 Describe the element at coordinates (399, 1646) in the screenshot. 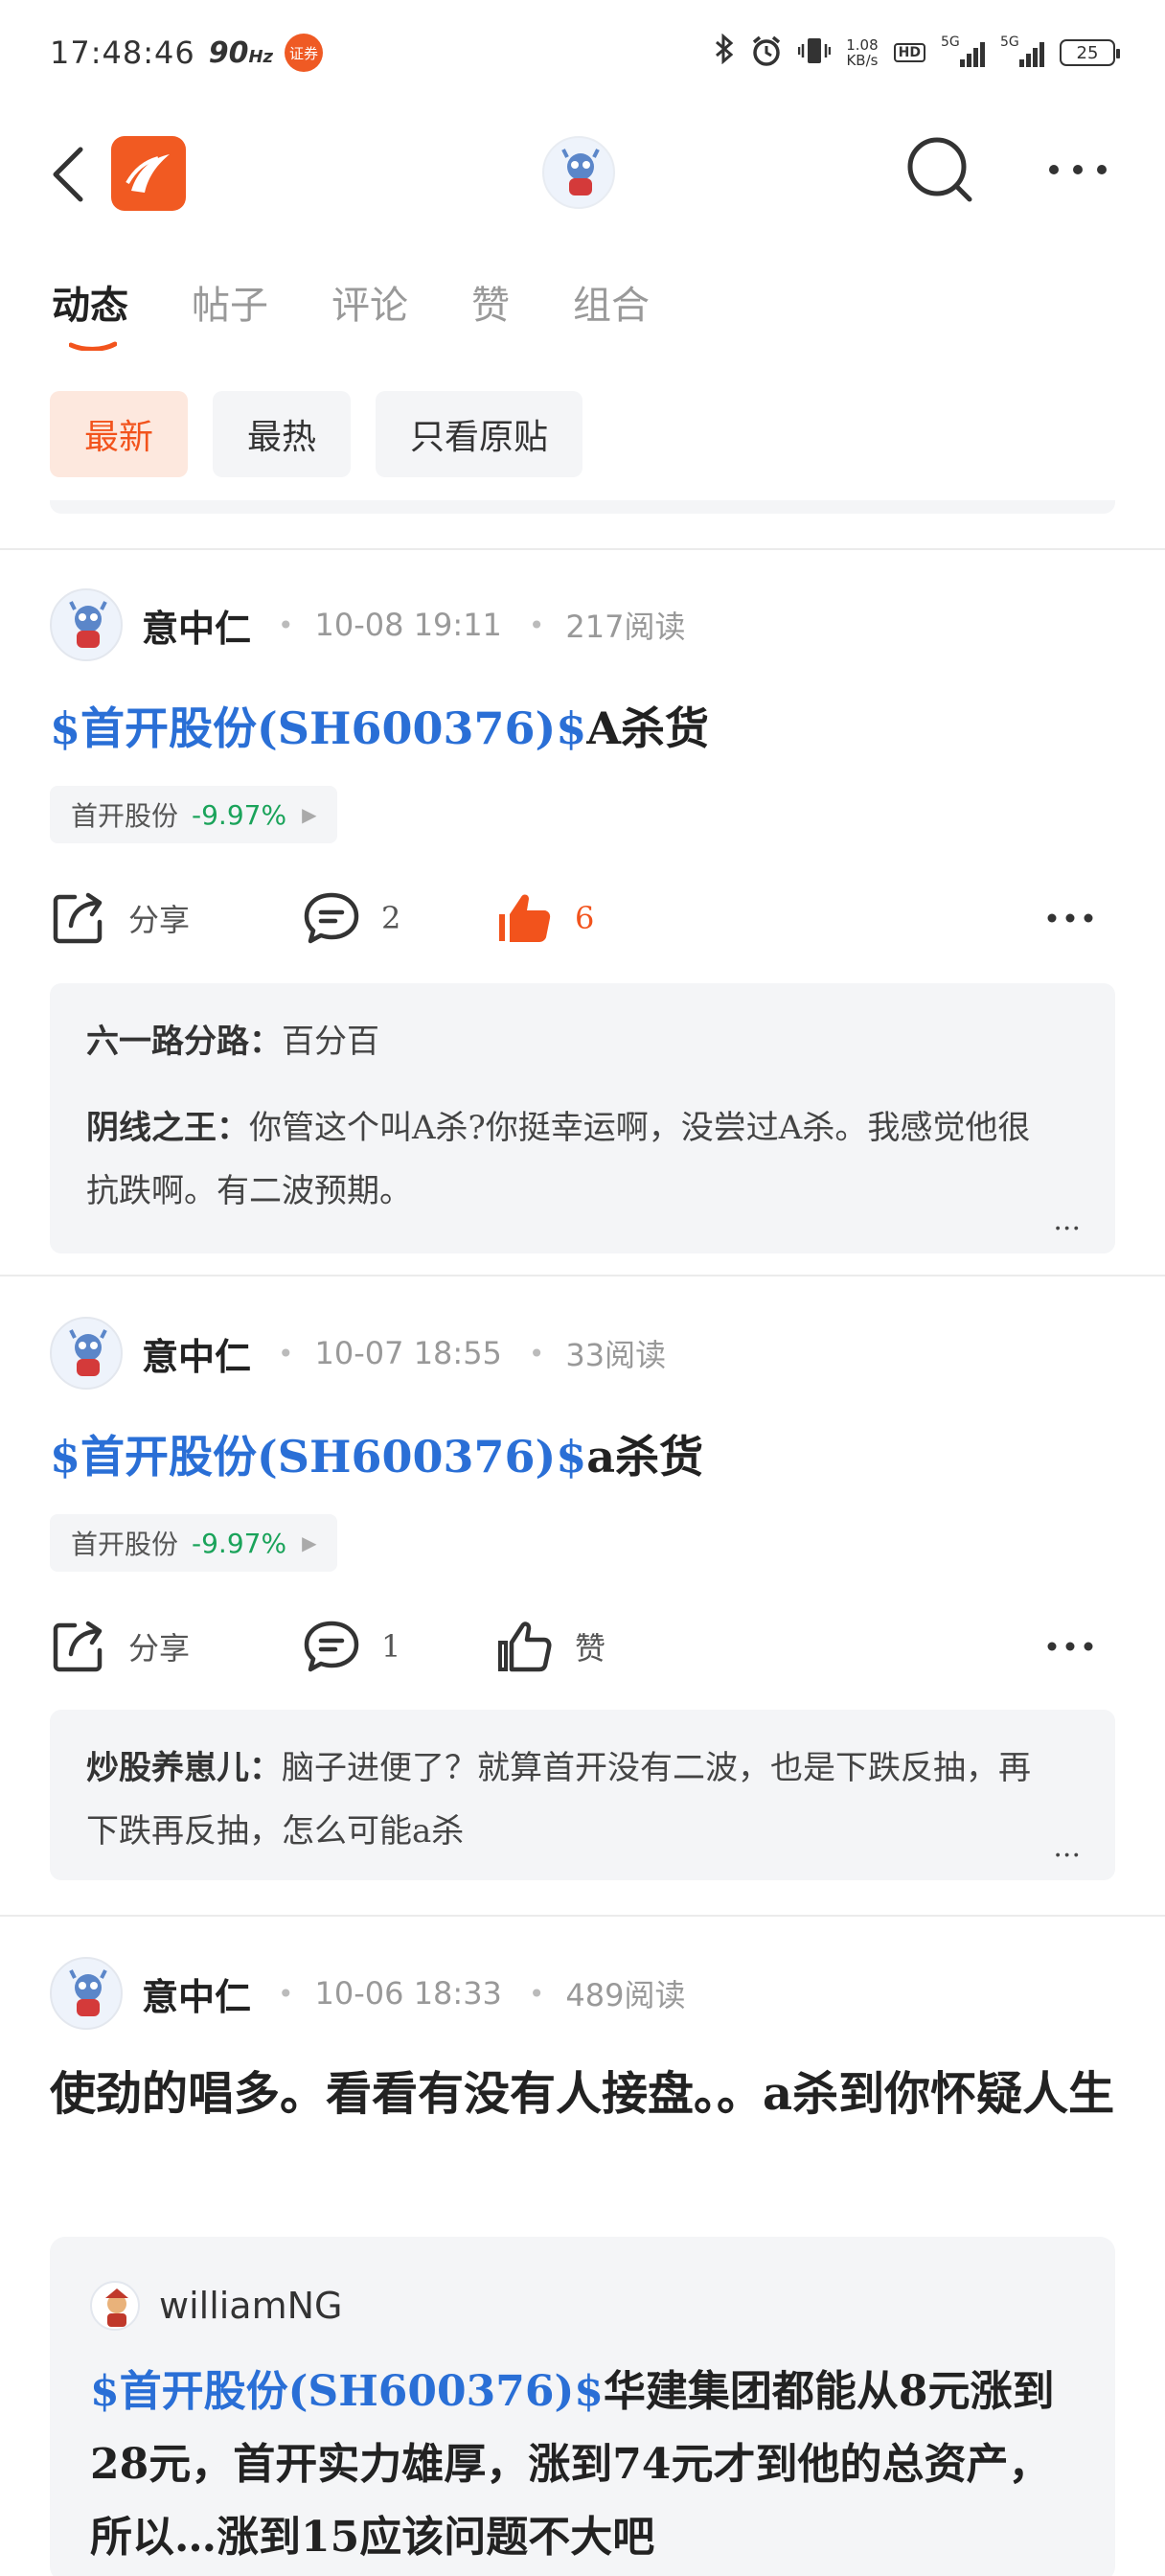

I see `comment-button: 1` at that location.